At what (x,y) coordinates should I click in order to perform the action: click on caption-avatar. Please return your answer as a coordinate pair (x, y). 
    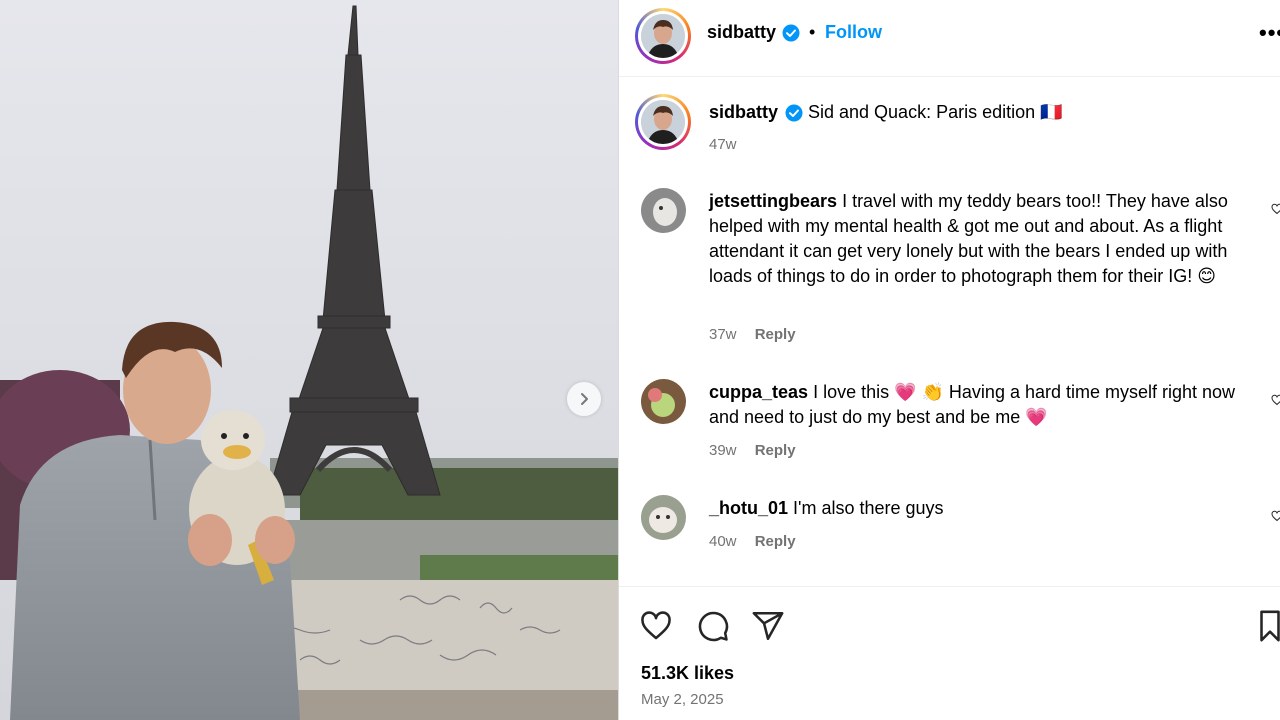
    Looking at the image, I should click on (663, 122).